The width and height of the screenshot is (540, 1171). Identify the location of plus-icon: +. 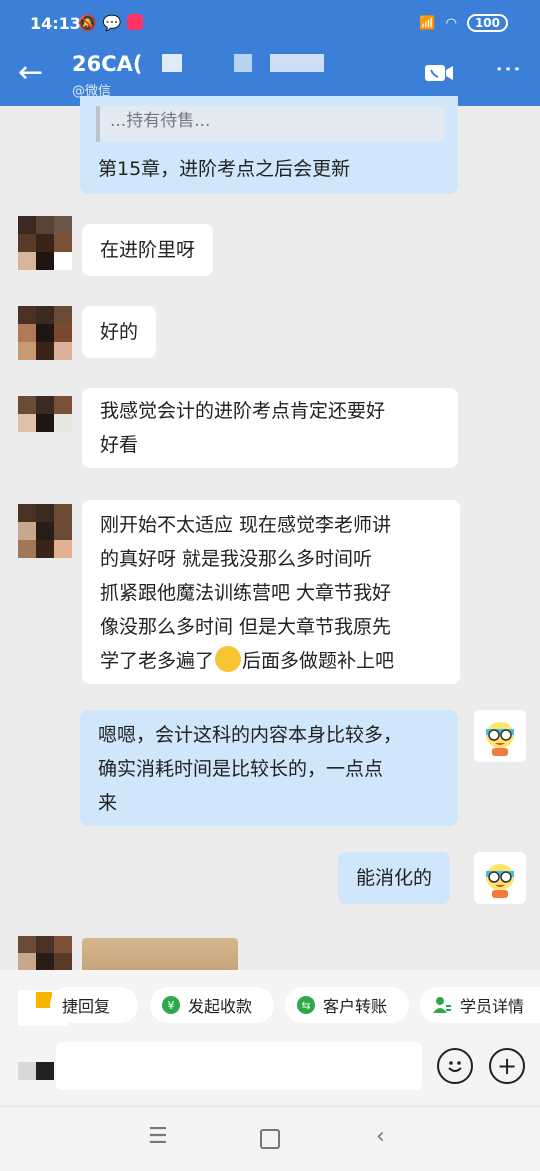
(507, 1066).